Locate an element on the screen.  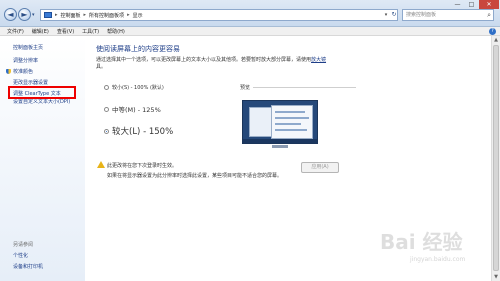
forward-arrow-icon: ► is located at coordinates (24, 14).